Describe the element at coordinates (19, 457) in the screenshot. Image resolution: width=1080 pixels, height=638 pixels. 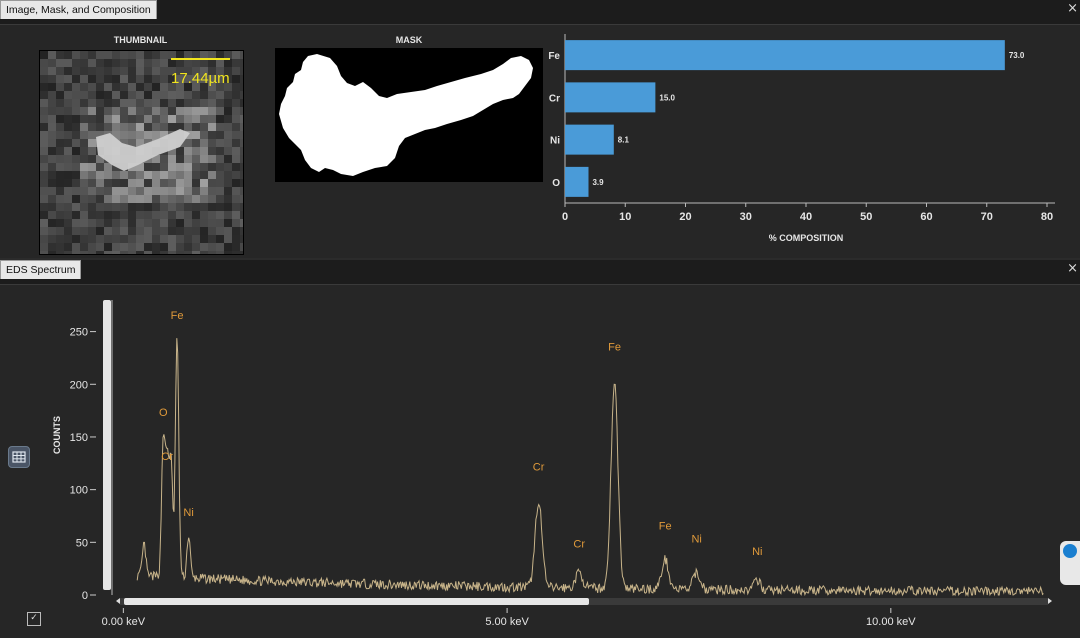
I see `table-icon` at that location.